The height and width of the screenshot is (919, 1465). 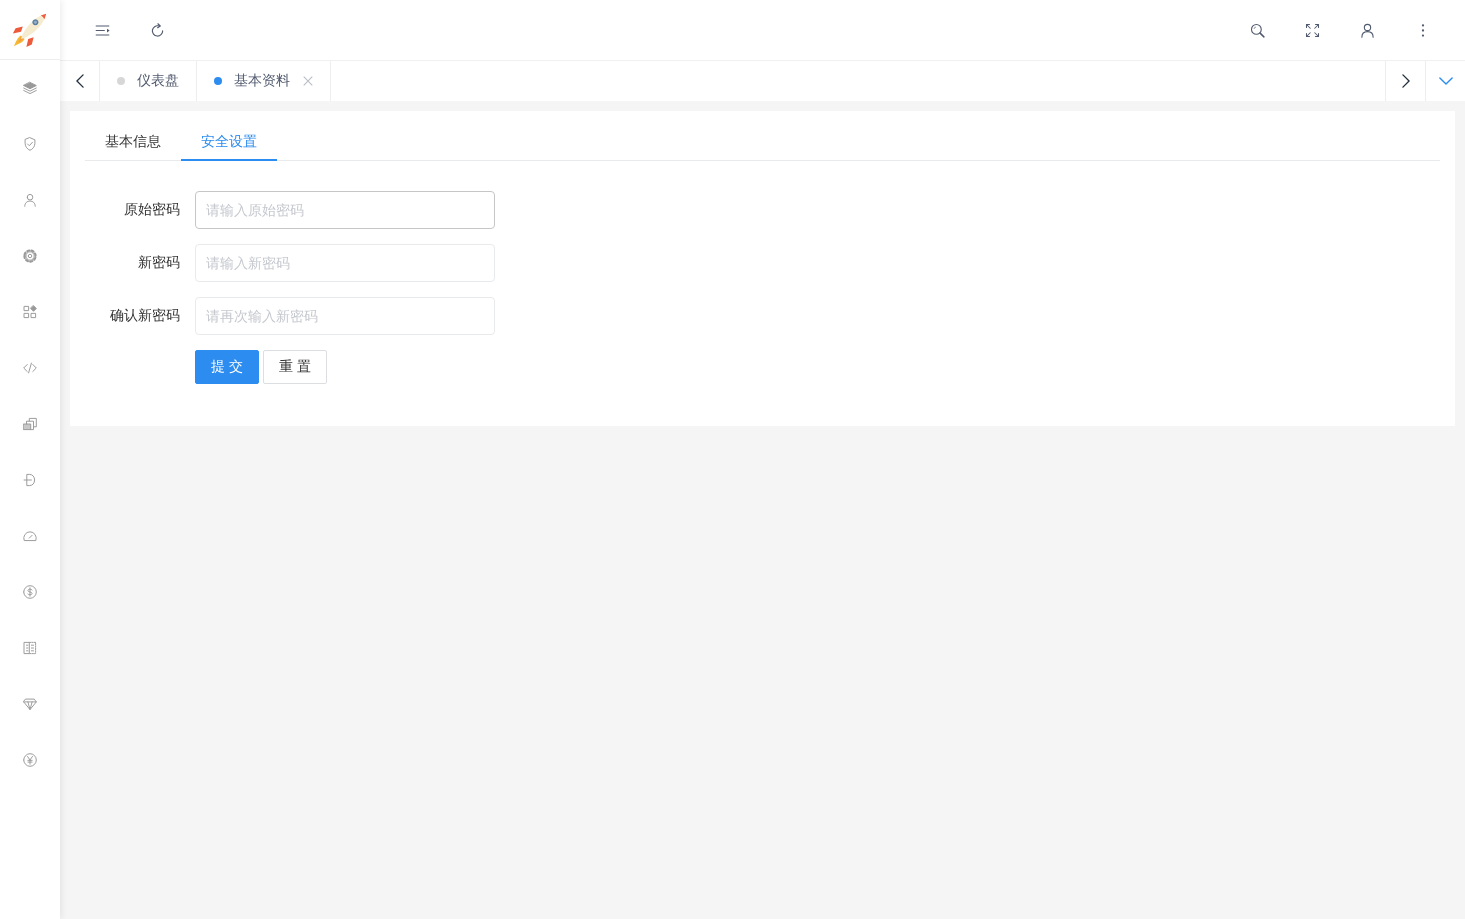 I want to click on shield-check-icon, so click(x=30, y=144).